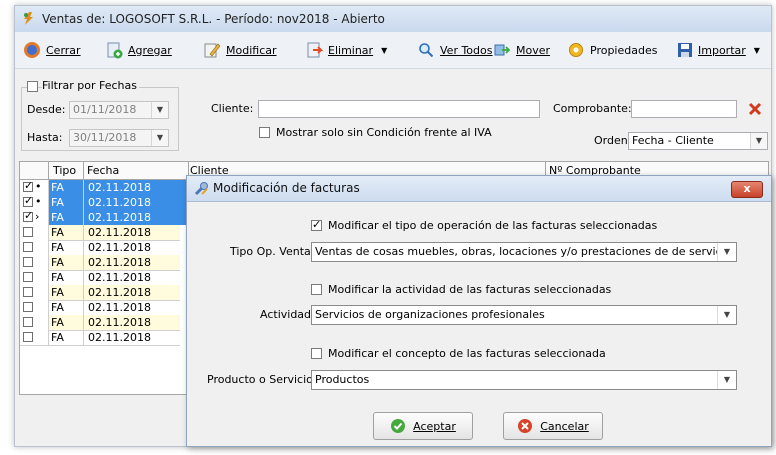  Describe the element at coordinates (718, 50) in the screenshot. I see `importar-button: Importar ▼` at that location.